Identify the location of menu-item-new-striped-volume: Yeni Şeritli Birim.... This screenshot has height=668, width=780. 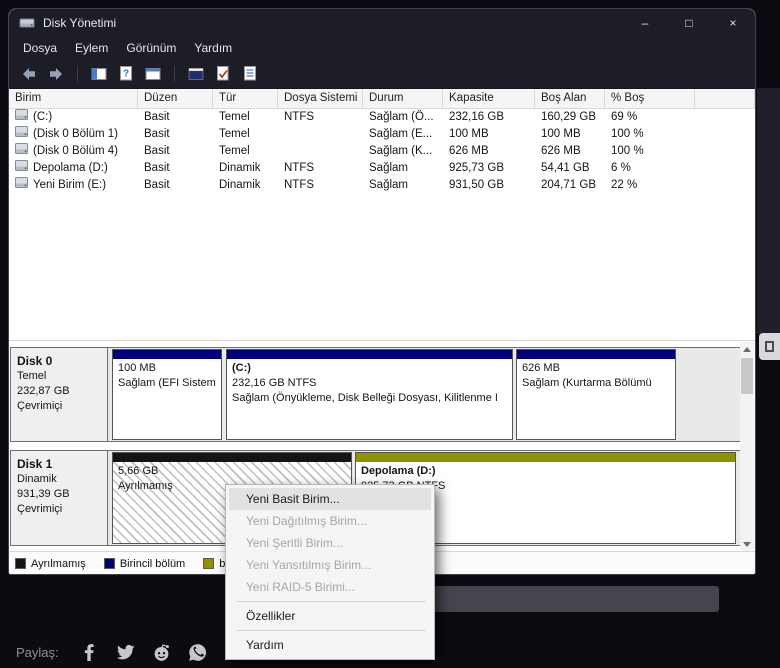
(294, 543).